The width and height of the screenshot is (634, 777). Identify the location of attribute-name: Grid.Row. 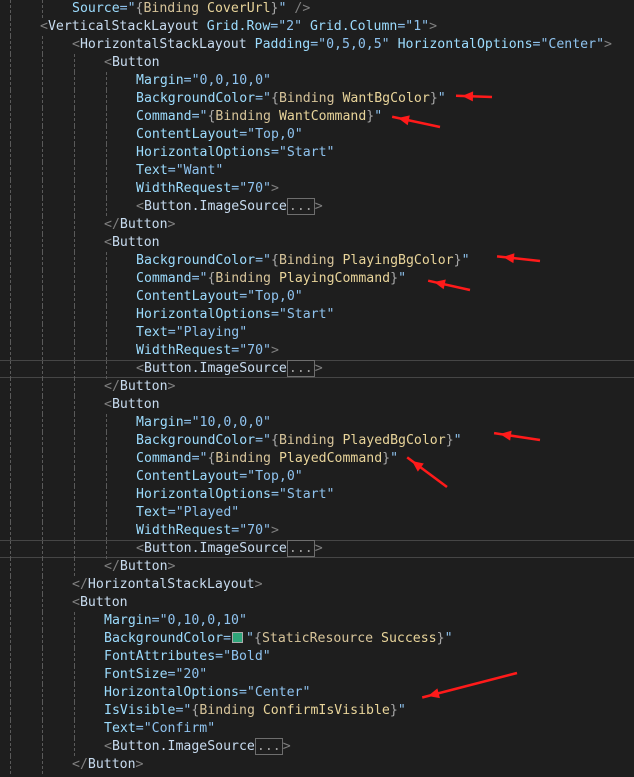
(234, 26).